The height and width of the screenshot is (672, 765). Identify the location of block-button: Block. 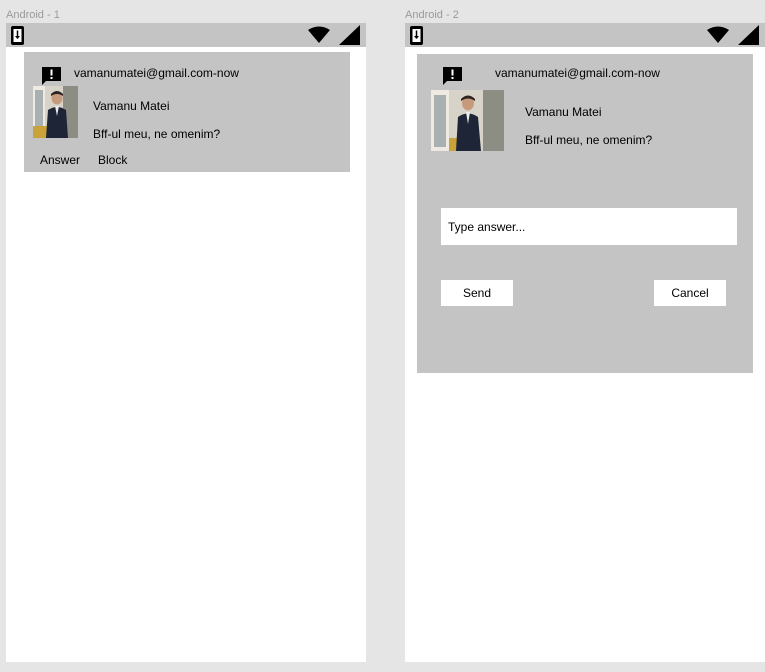
(112, 160).